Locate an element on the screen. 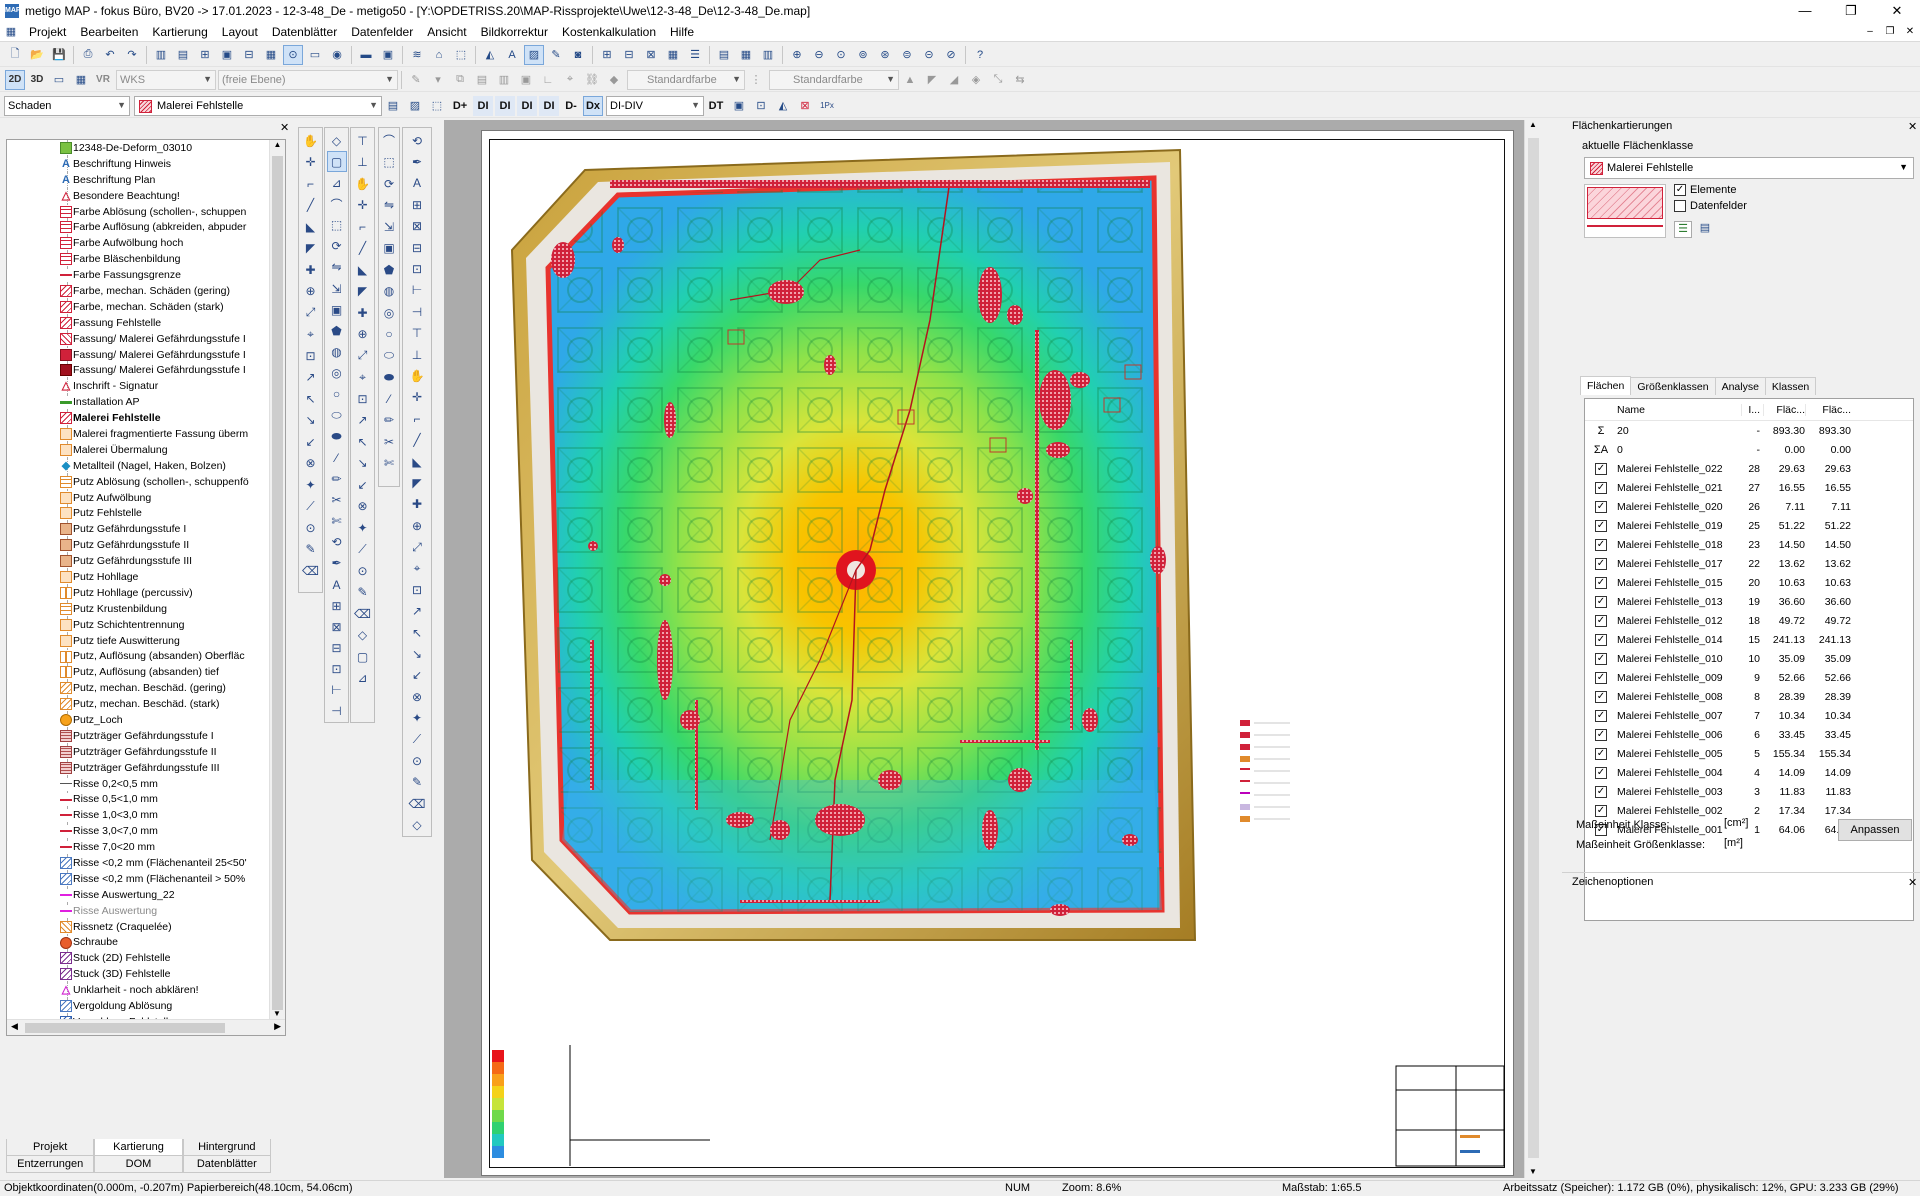 This screenshot has width=1920, height=1196. tab-flaechen: Flächen is located at coordinates (1606, 385).